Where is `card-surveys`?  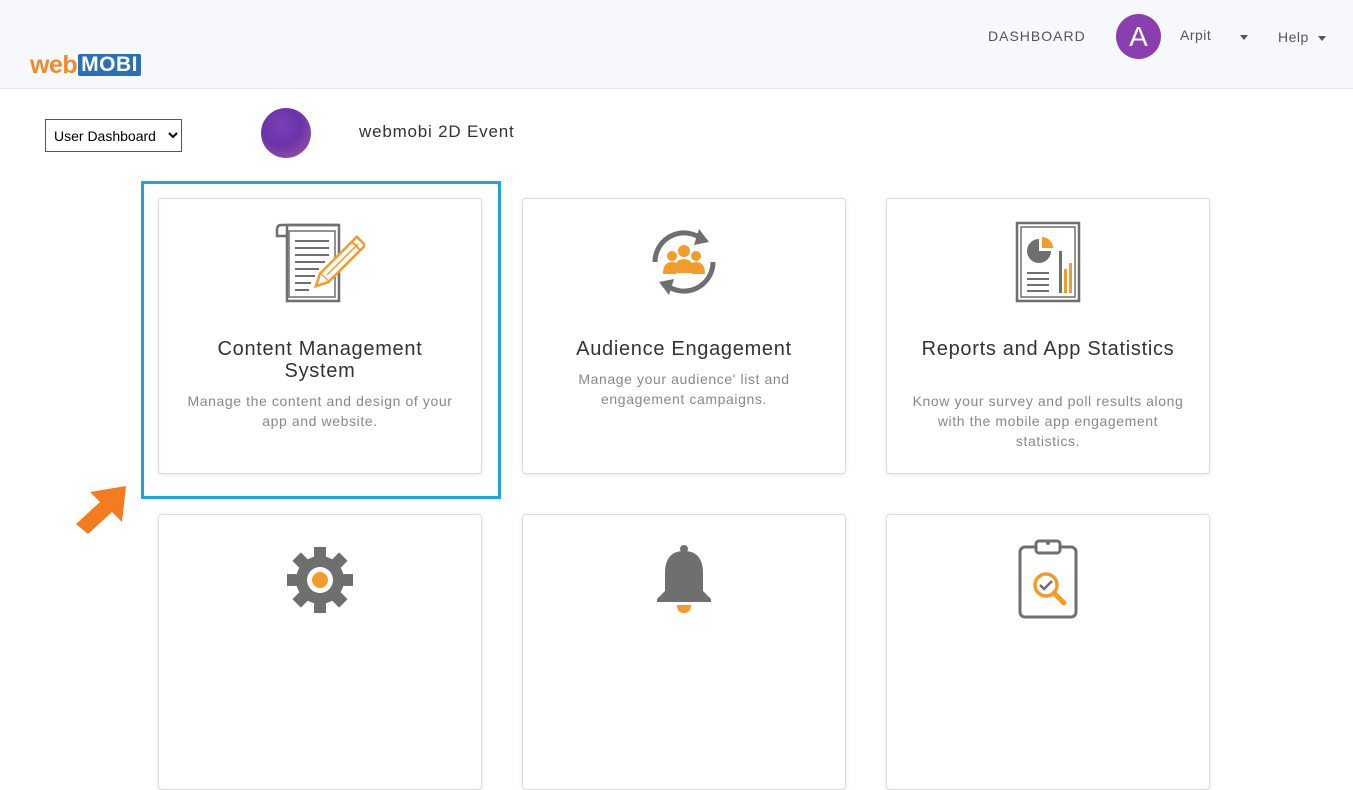
card-surveys is located at coordinates (1048, 652).